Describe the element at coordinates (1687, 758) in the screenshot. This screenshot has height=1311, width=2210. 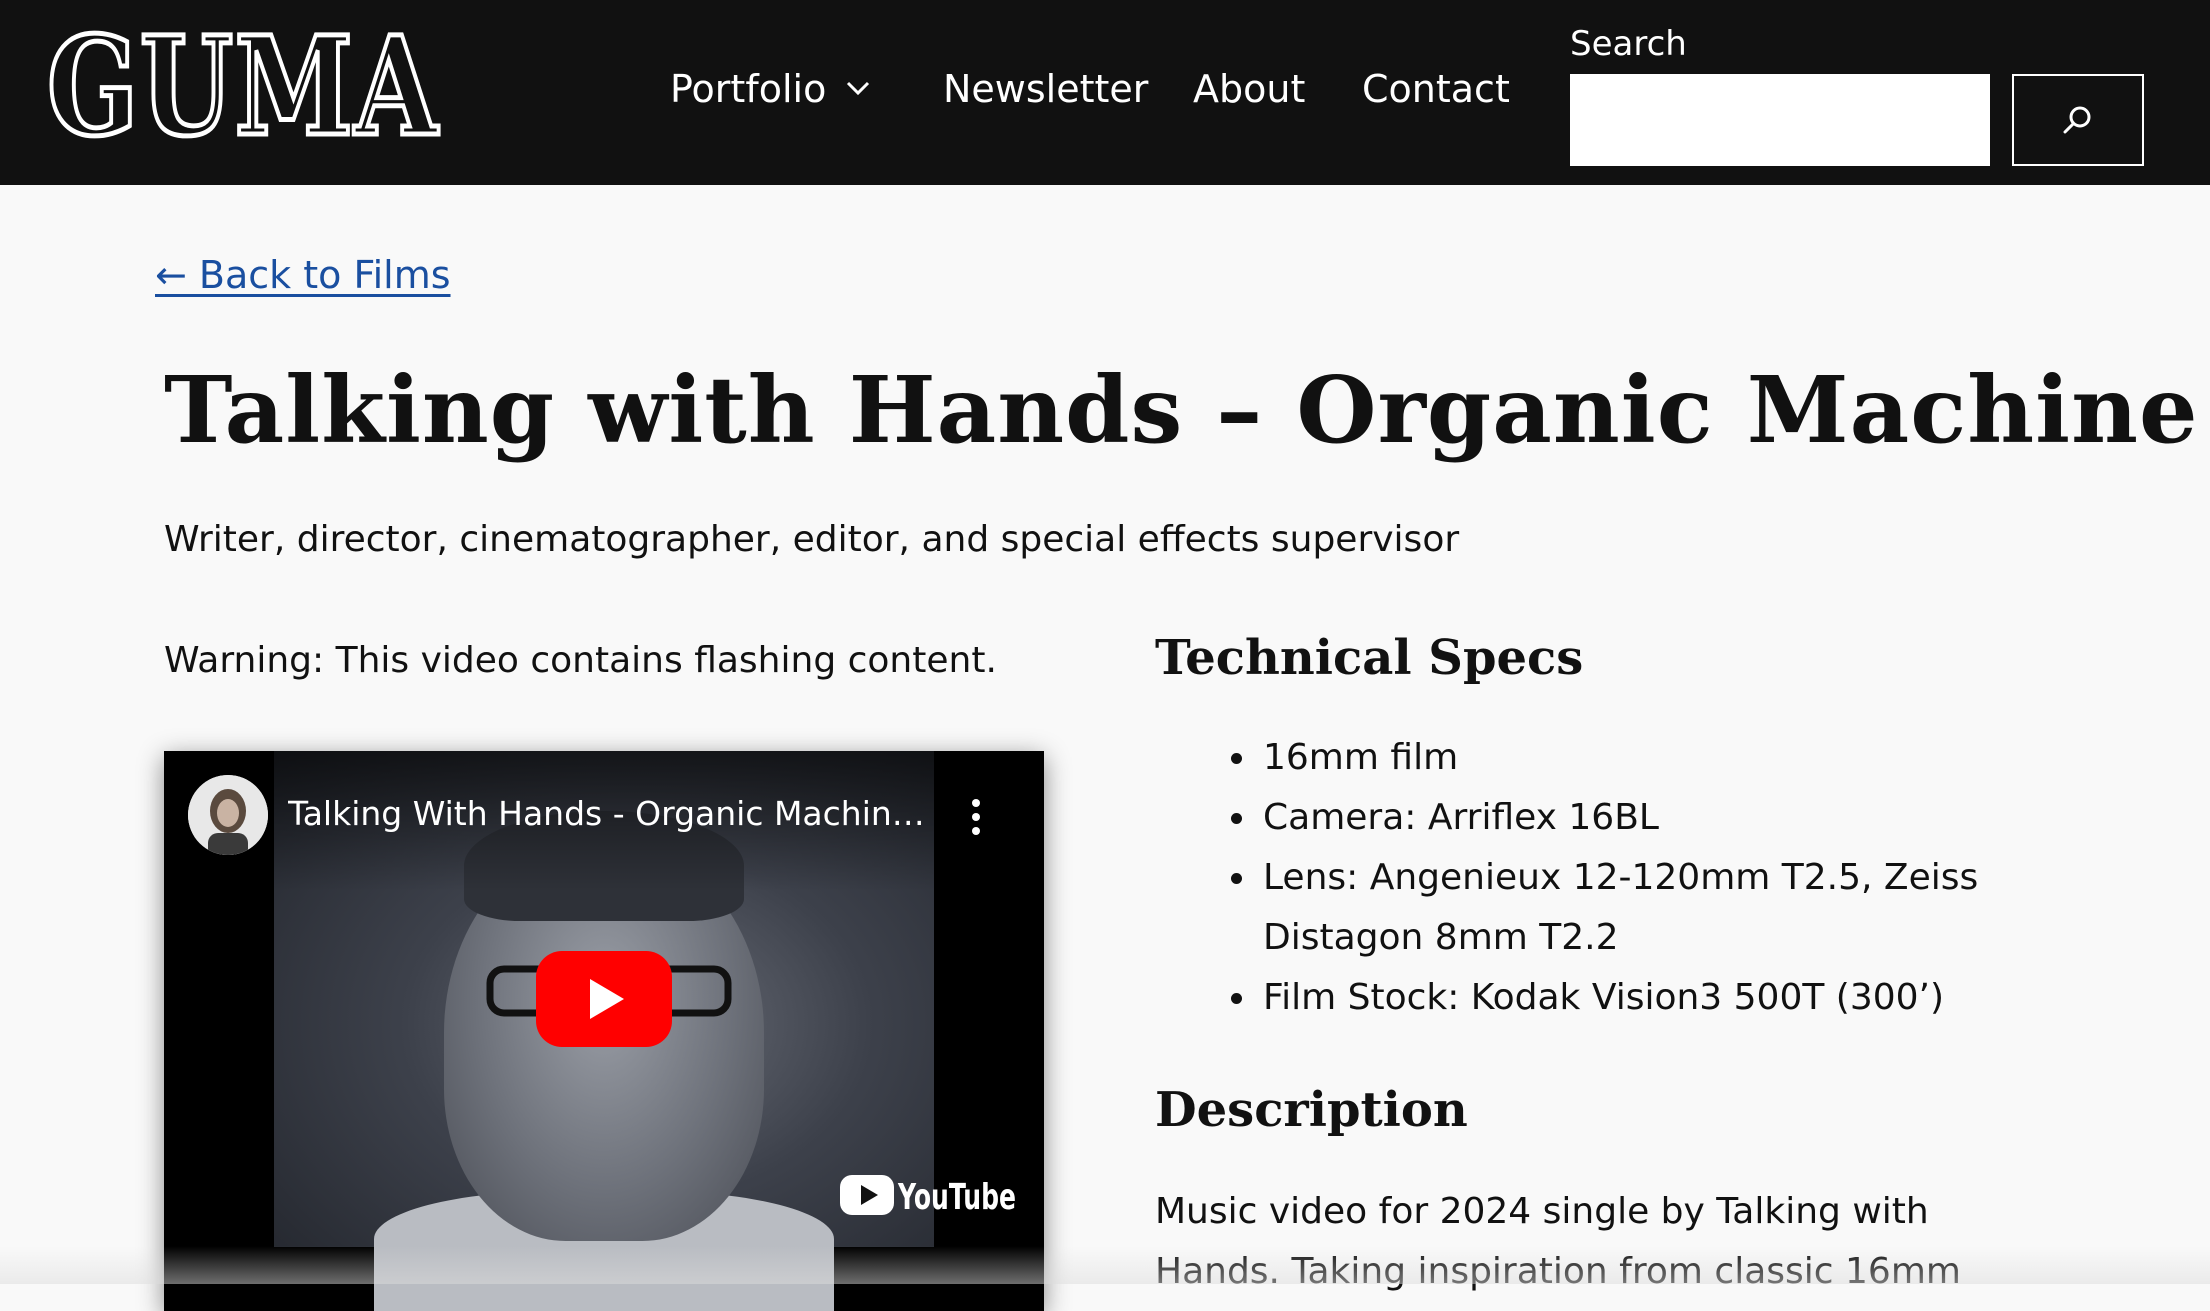
I see `spec-item: 16mm film` at that location.